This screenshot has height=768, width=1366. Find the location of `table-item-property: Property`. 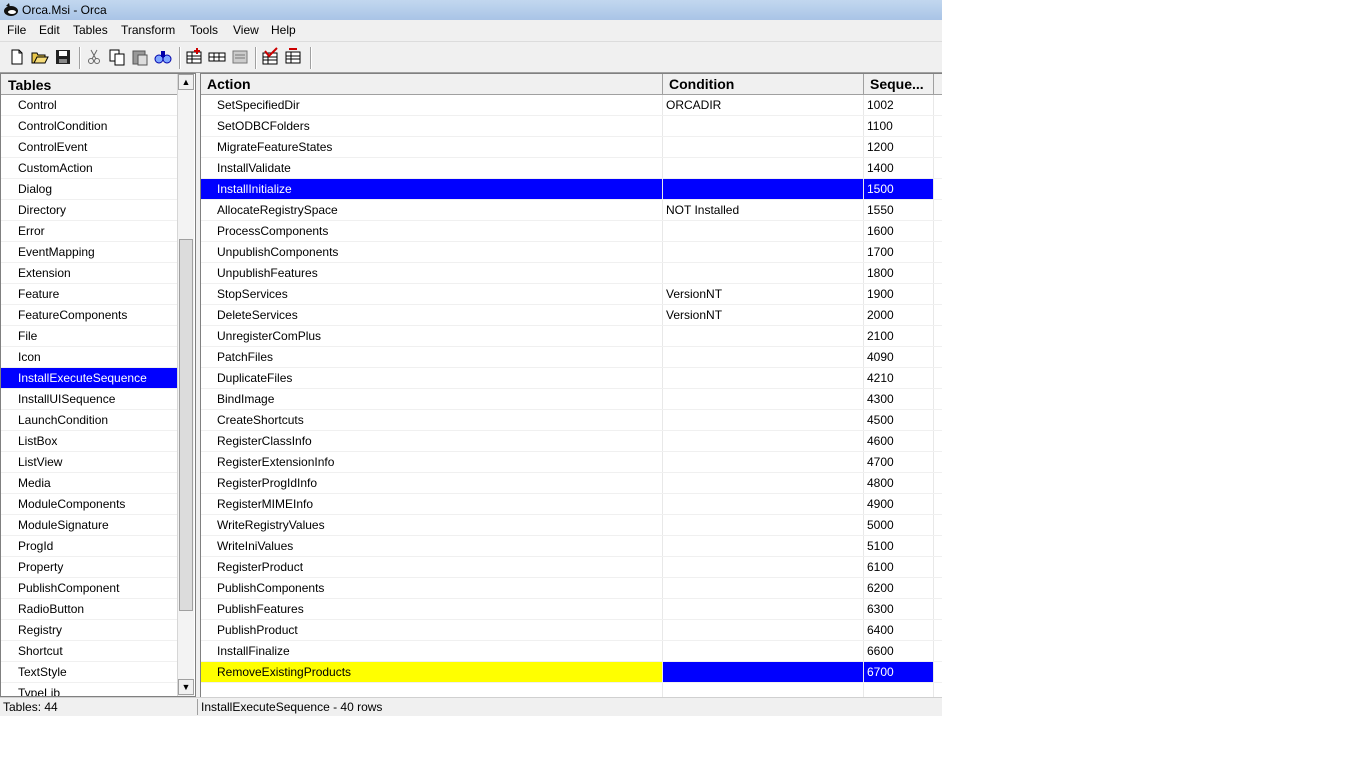

table-item-property: Property is located at coordinates (89, 567).